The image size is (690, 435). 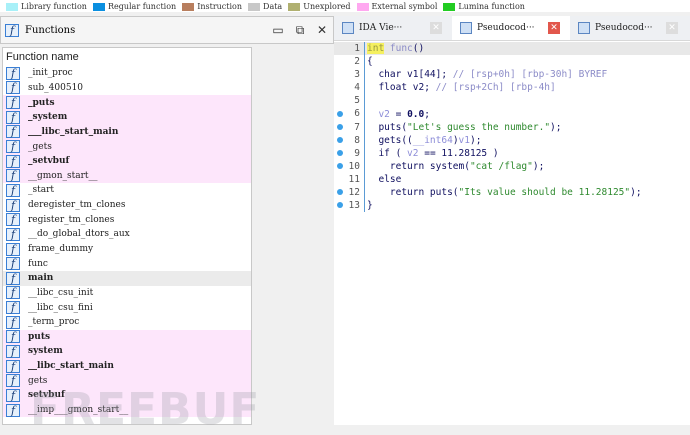 What do you see at coordinates (127, 176) in the screenshot?
I see `function-list-item: f __gmon_start__` at bounding box center [127, 176].